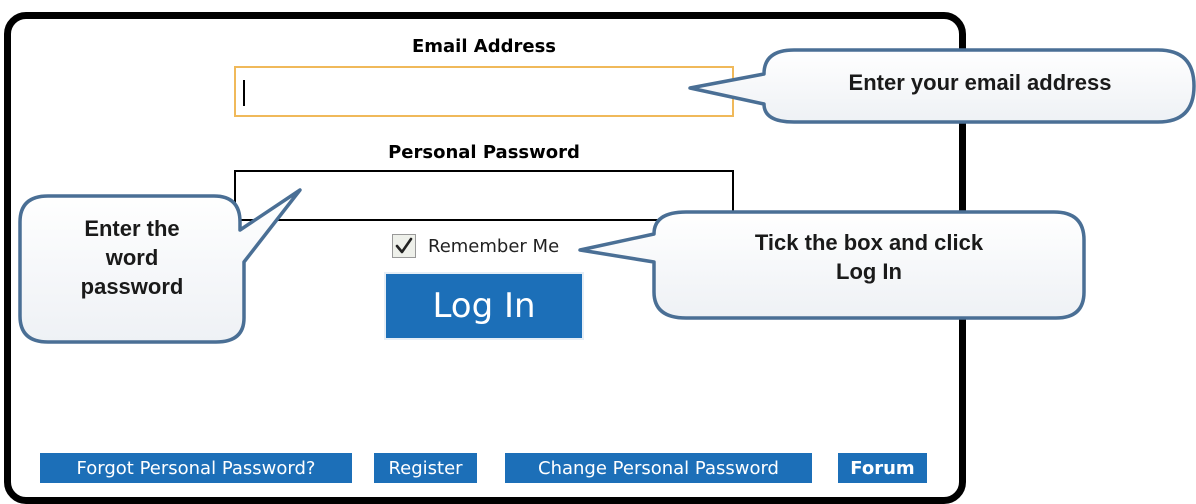  Describe the element at coordinates (869, 272) in the screenshot. I see `login-callout-line: Log In` at that location.